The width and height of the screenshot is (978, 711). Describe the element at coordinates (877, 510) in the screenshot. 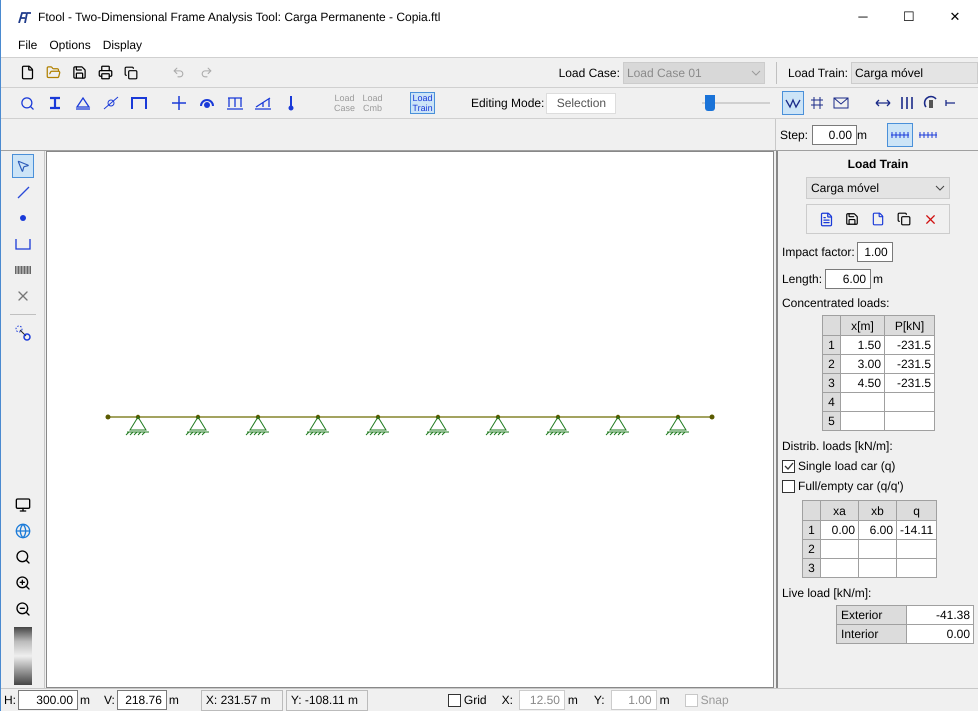

I see `column-header: xb` at that location.